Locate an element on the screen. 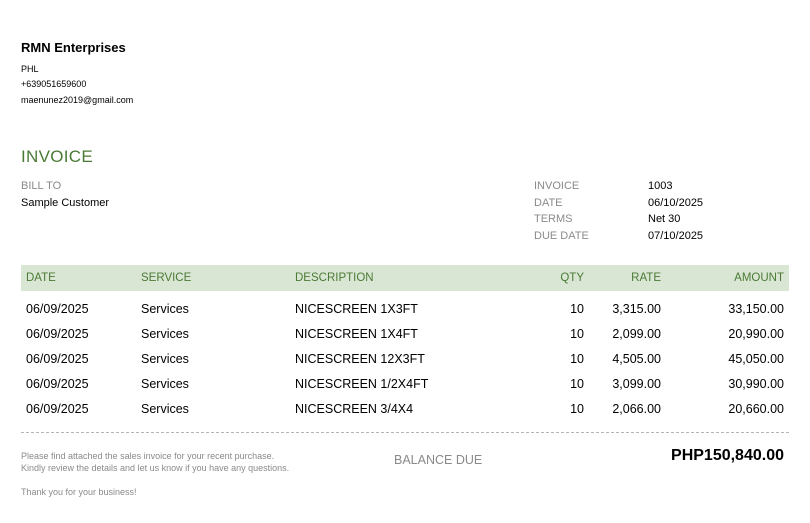 The width and height of the screenshot is (810, 523). row-amount: 33,150.00 is located at coordinates (756, 309).